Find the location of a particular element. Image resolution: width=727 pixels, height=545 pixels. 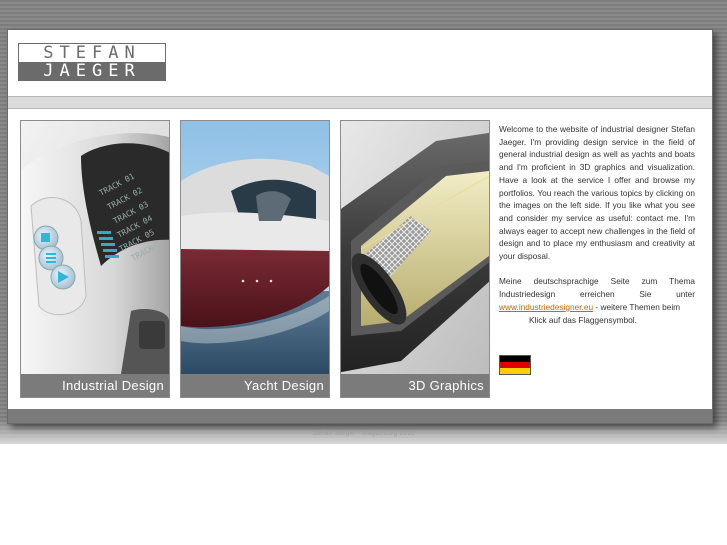

flag-stripe-gold is located at coordinates (515, 371).